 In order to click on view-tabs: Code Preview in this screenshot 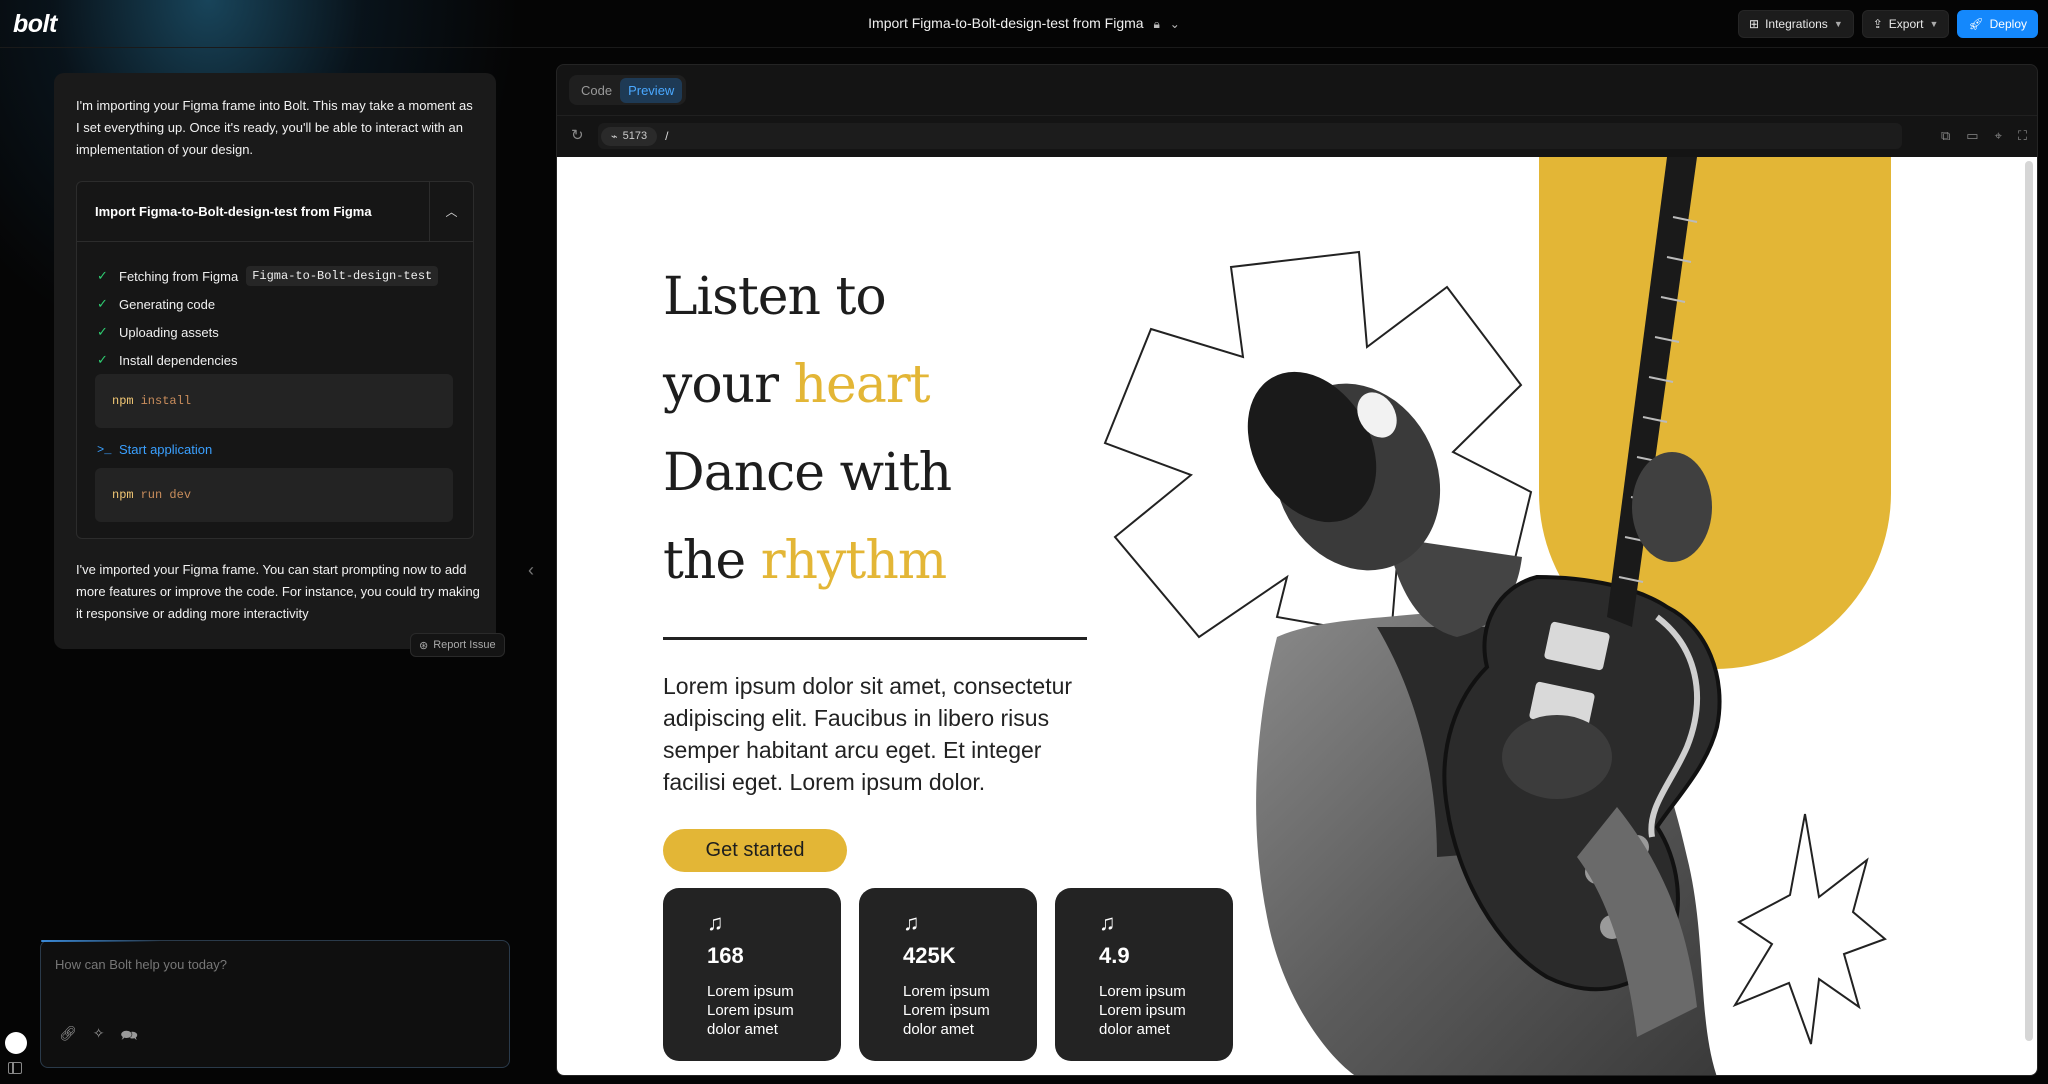, I will do `click(628, 90)`.